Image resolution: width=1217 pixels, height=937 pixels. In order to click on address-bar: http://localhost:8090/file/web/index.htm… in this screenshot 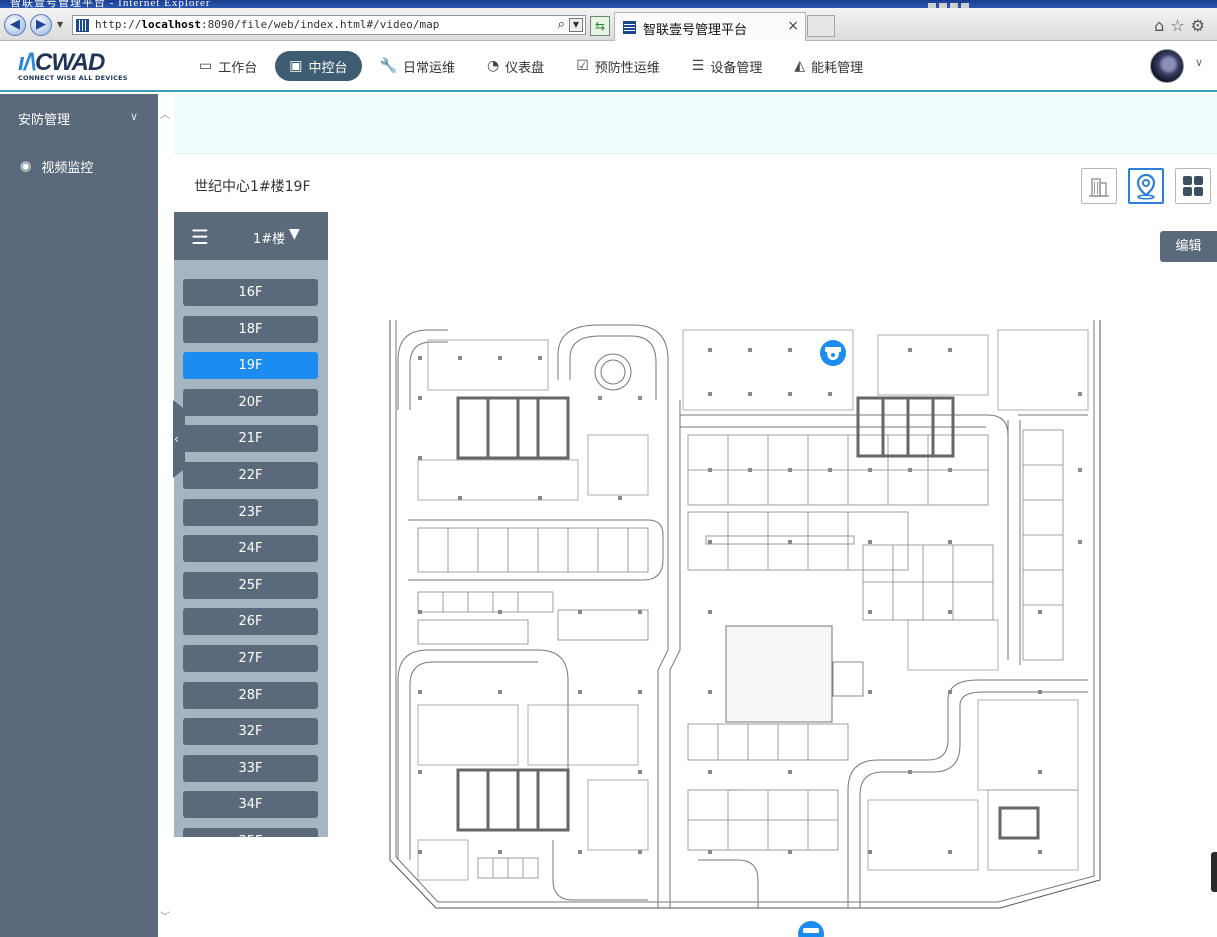, I will do `click(329, 25)`.